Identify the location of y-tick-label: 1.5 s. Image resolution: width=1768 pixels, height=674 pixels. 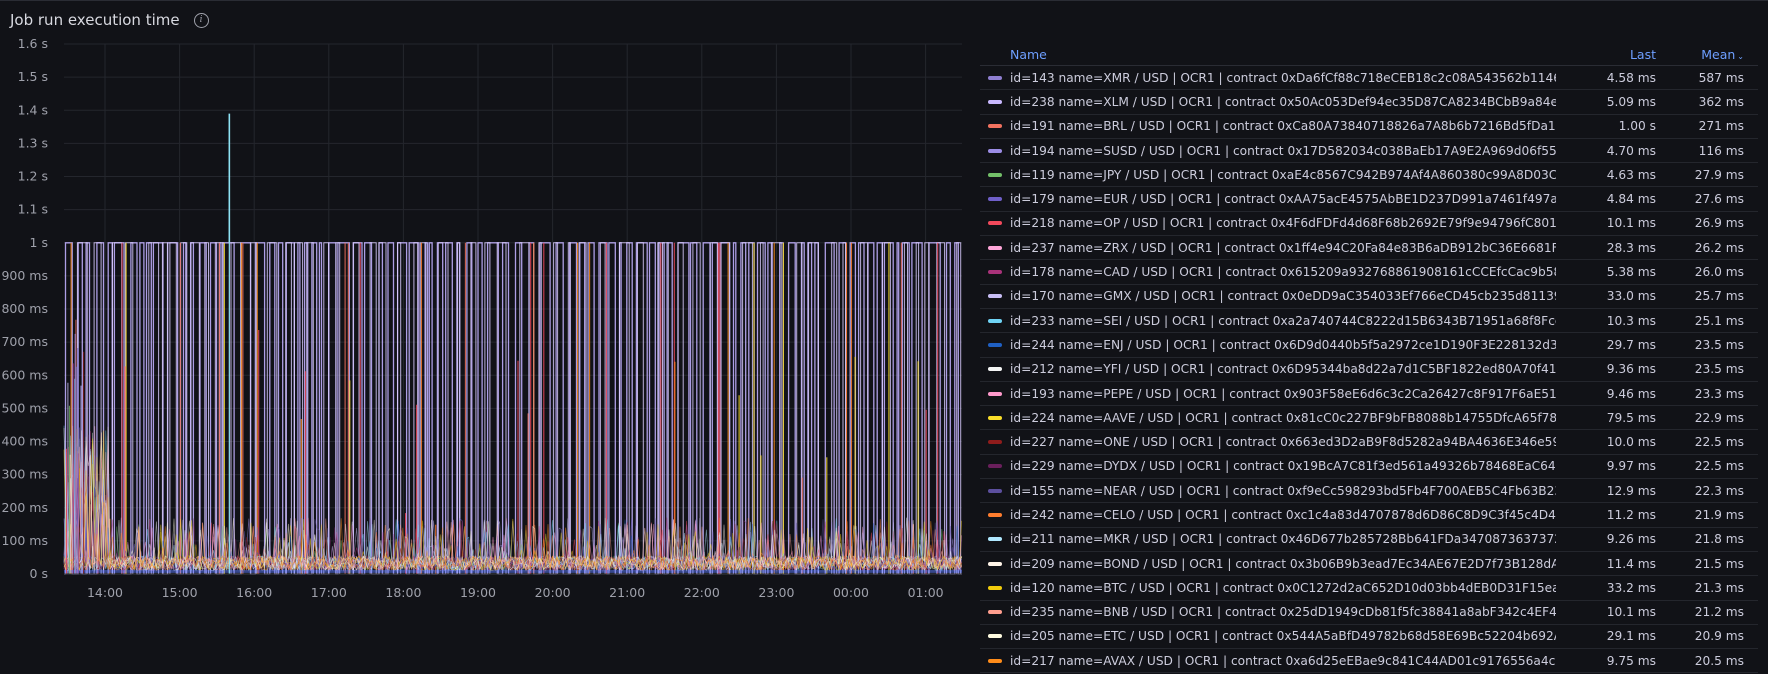
(33, 76).